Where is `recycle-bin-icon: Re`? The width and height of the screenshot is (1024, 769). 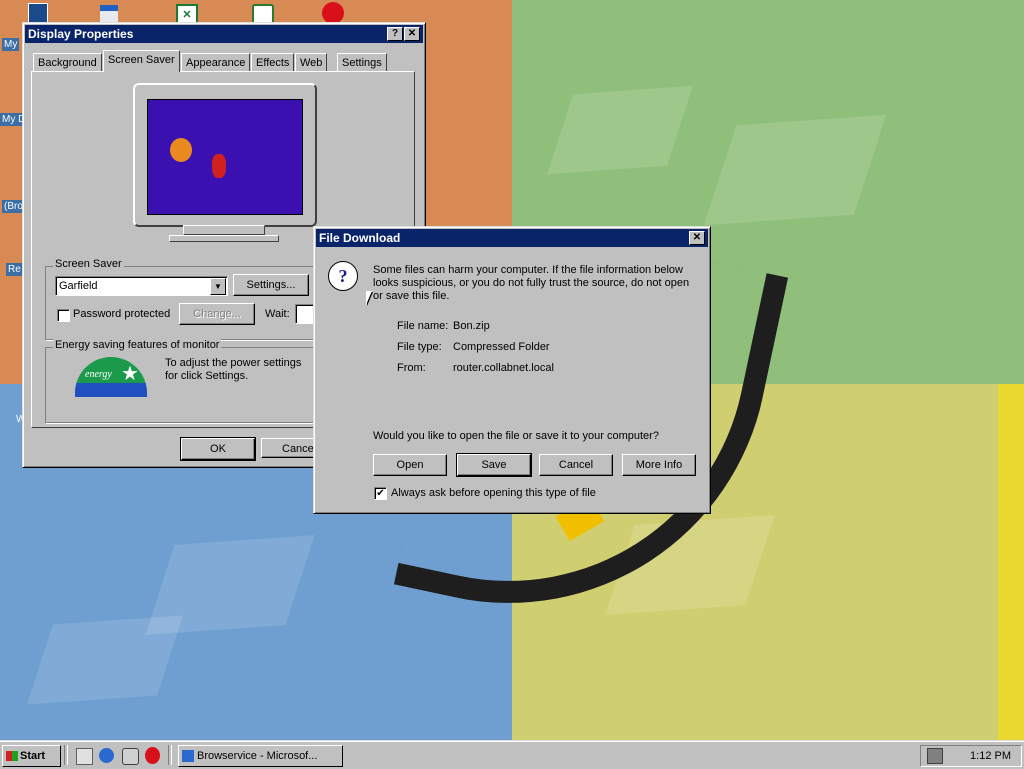 recycle-bin-icon: Re is located at coordinates (14, 269).